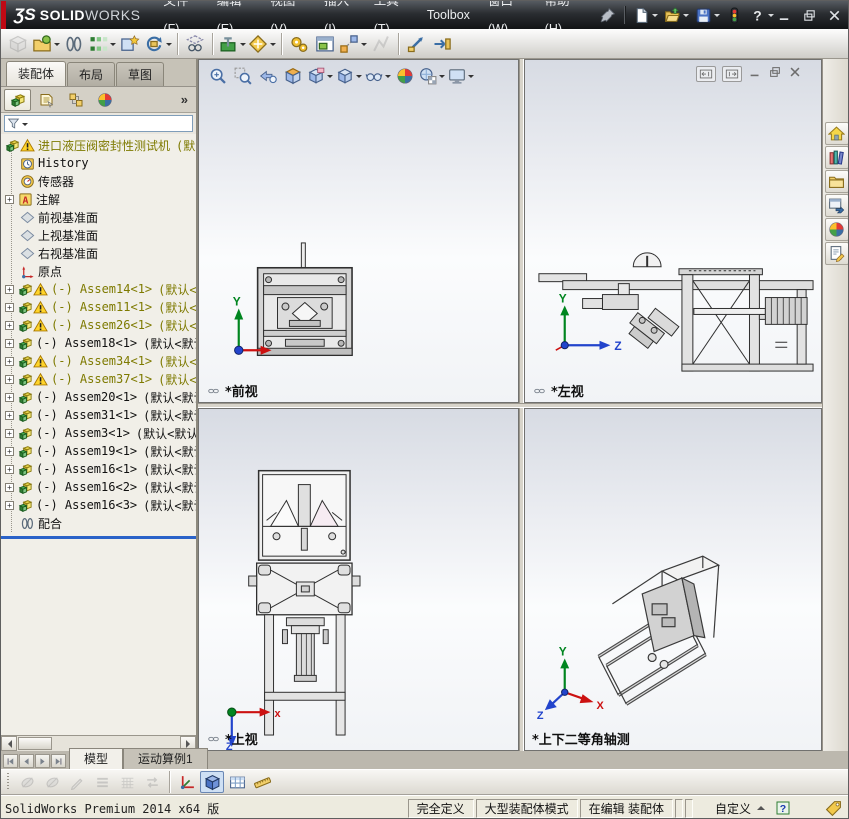 Image resolution: width=849 pixels, height=819 pixels. What do you see at coordinates (836, 181) in the screenshot?
I see `file-explorer-button` at bounding box center [836, 181].